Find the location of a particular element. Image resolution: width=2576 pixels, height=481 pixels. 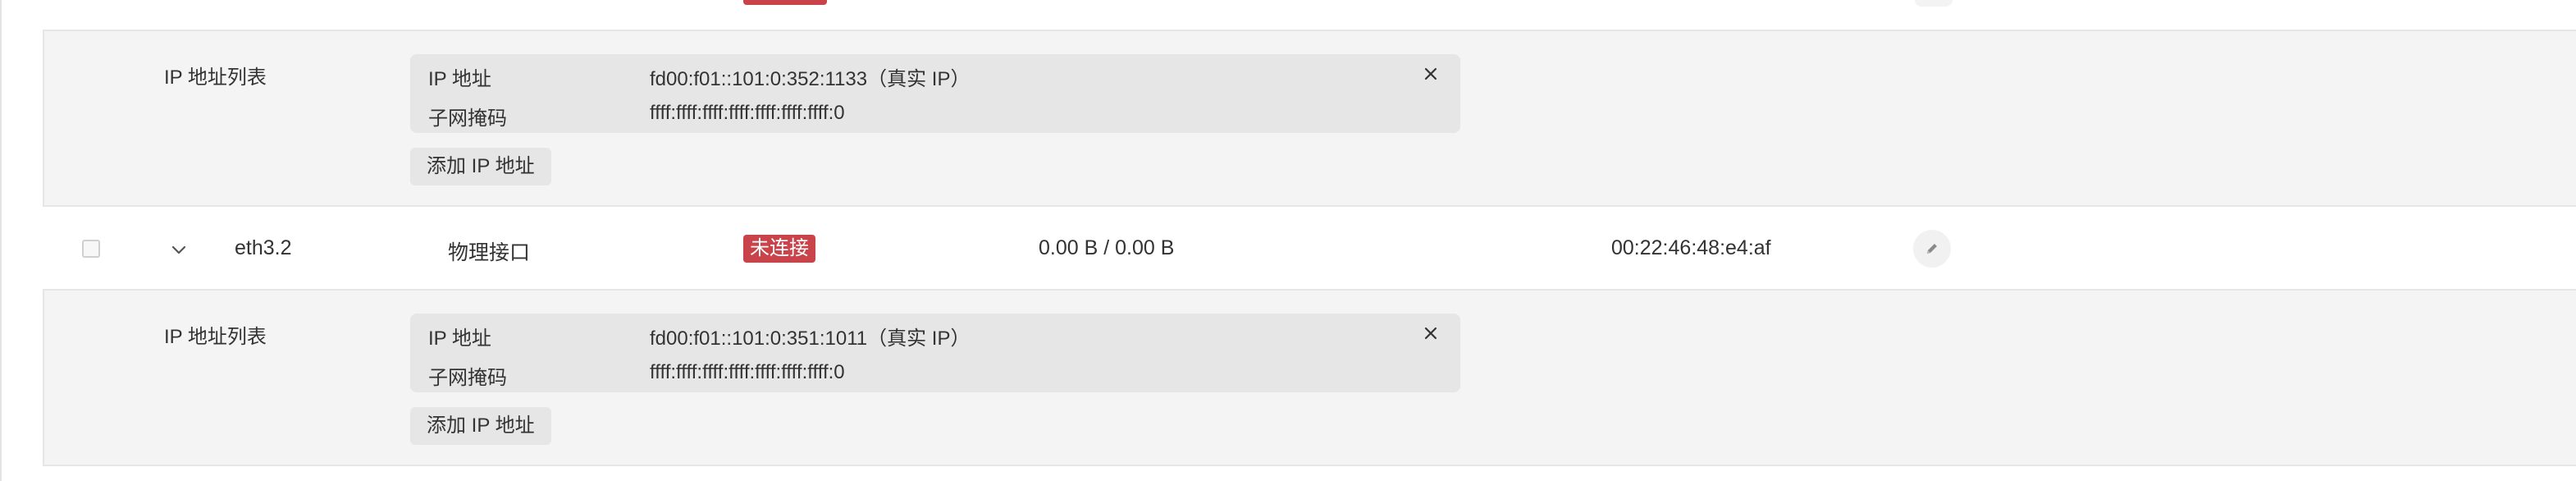

ip-address-value: fd00:f01::101:0:352:1133（真实 IP） is located at coordinates (810, 79).